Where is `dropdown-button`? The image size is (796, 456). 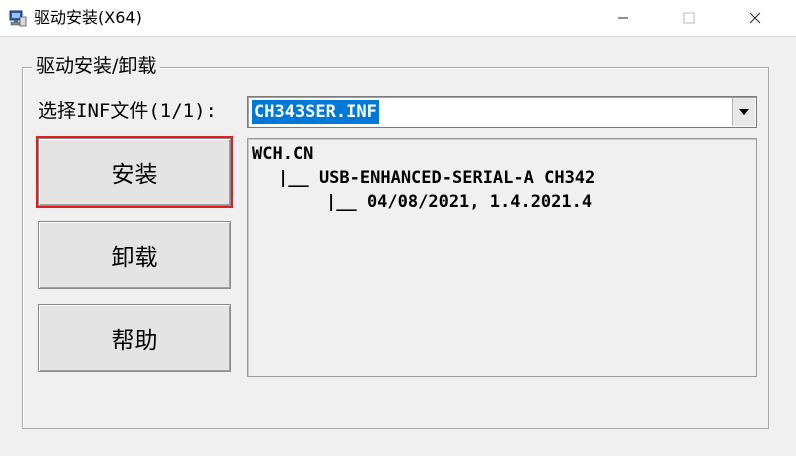 dropdown-button is located at coordinates (743, 112).